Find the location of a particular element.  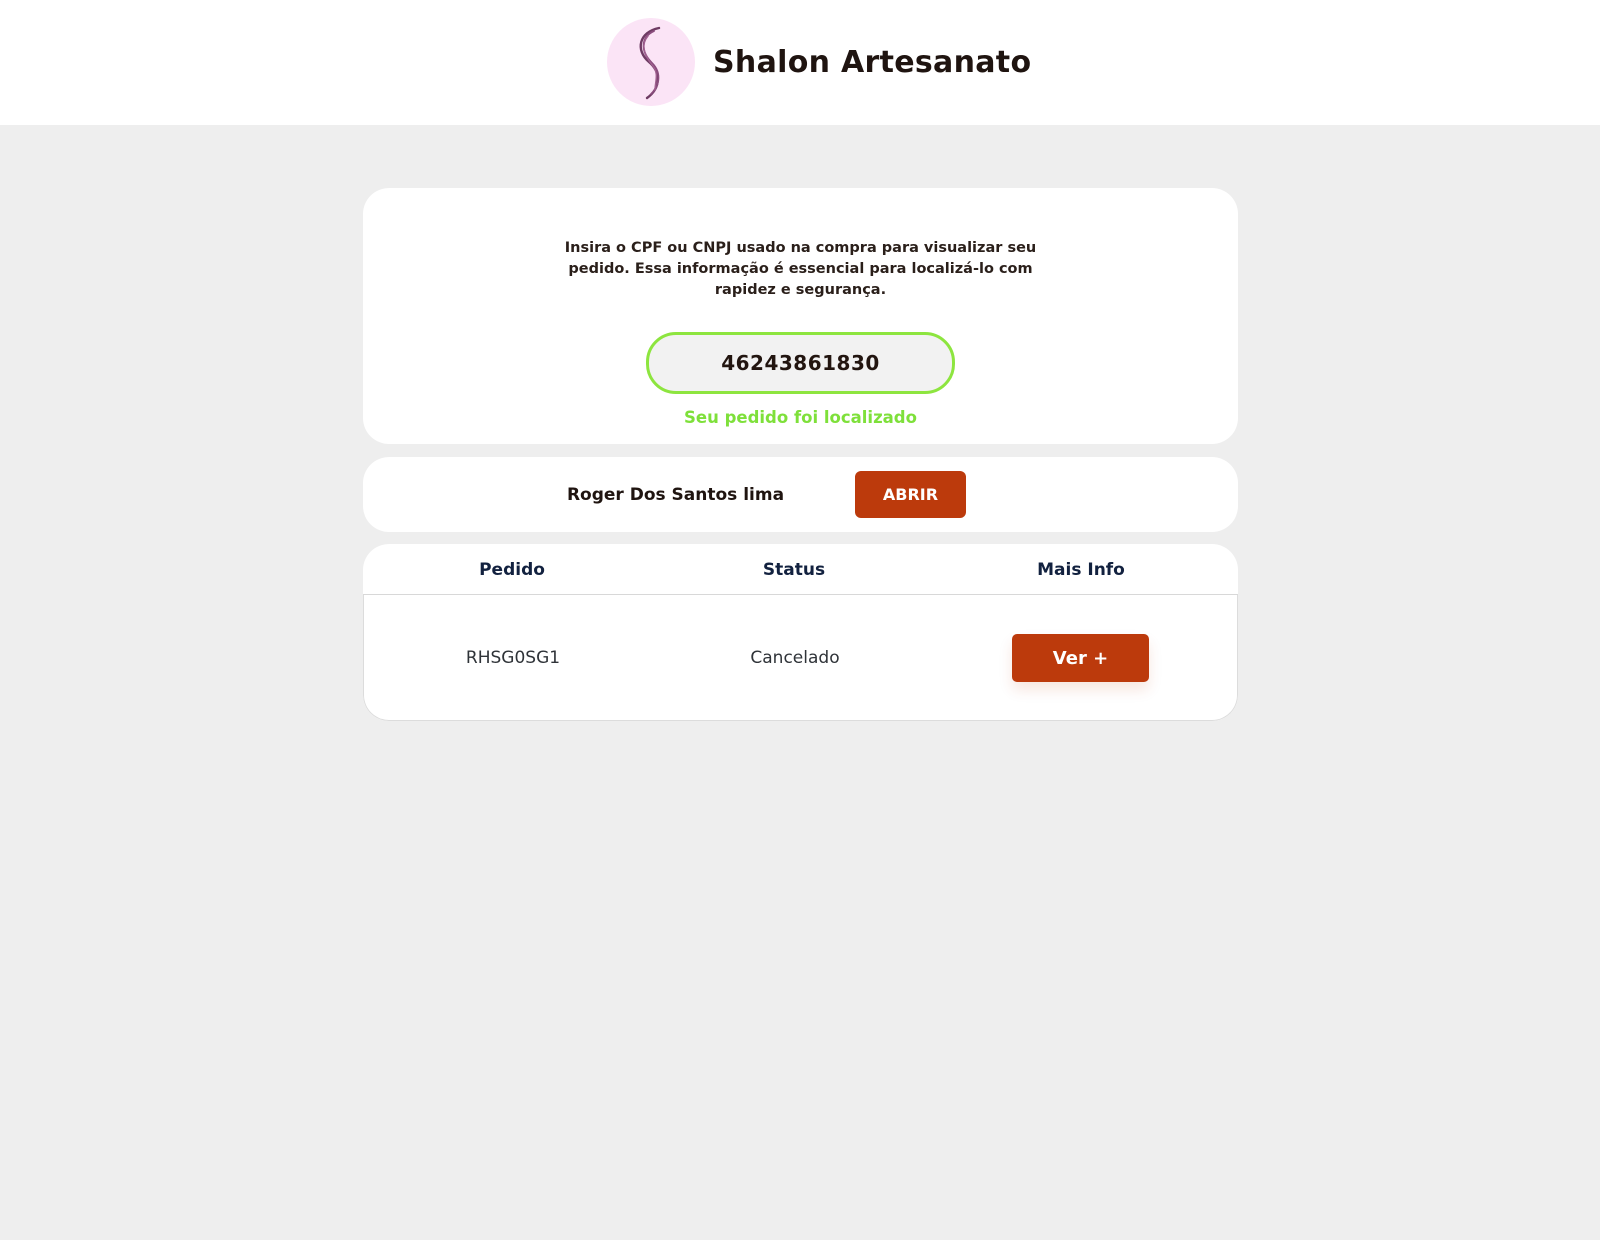

customer-name: Roger Dos Santos lima is located at coordinates (675, 494).